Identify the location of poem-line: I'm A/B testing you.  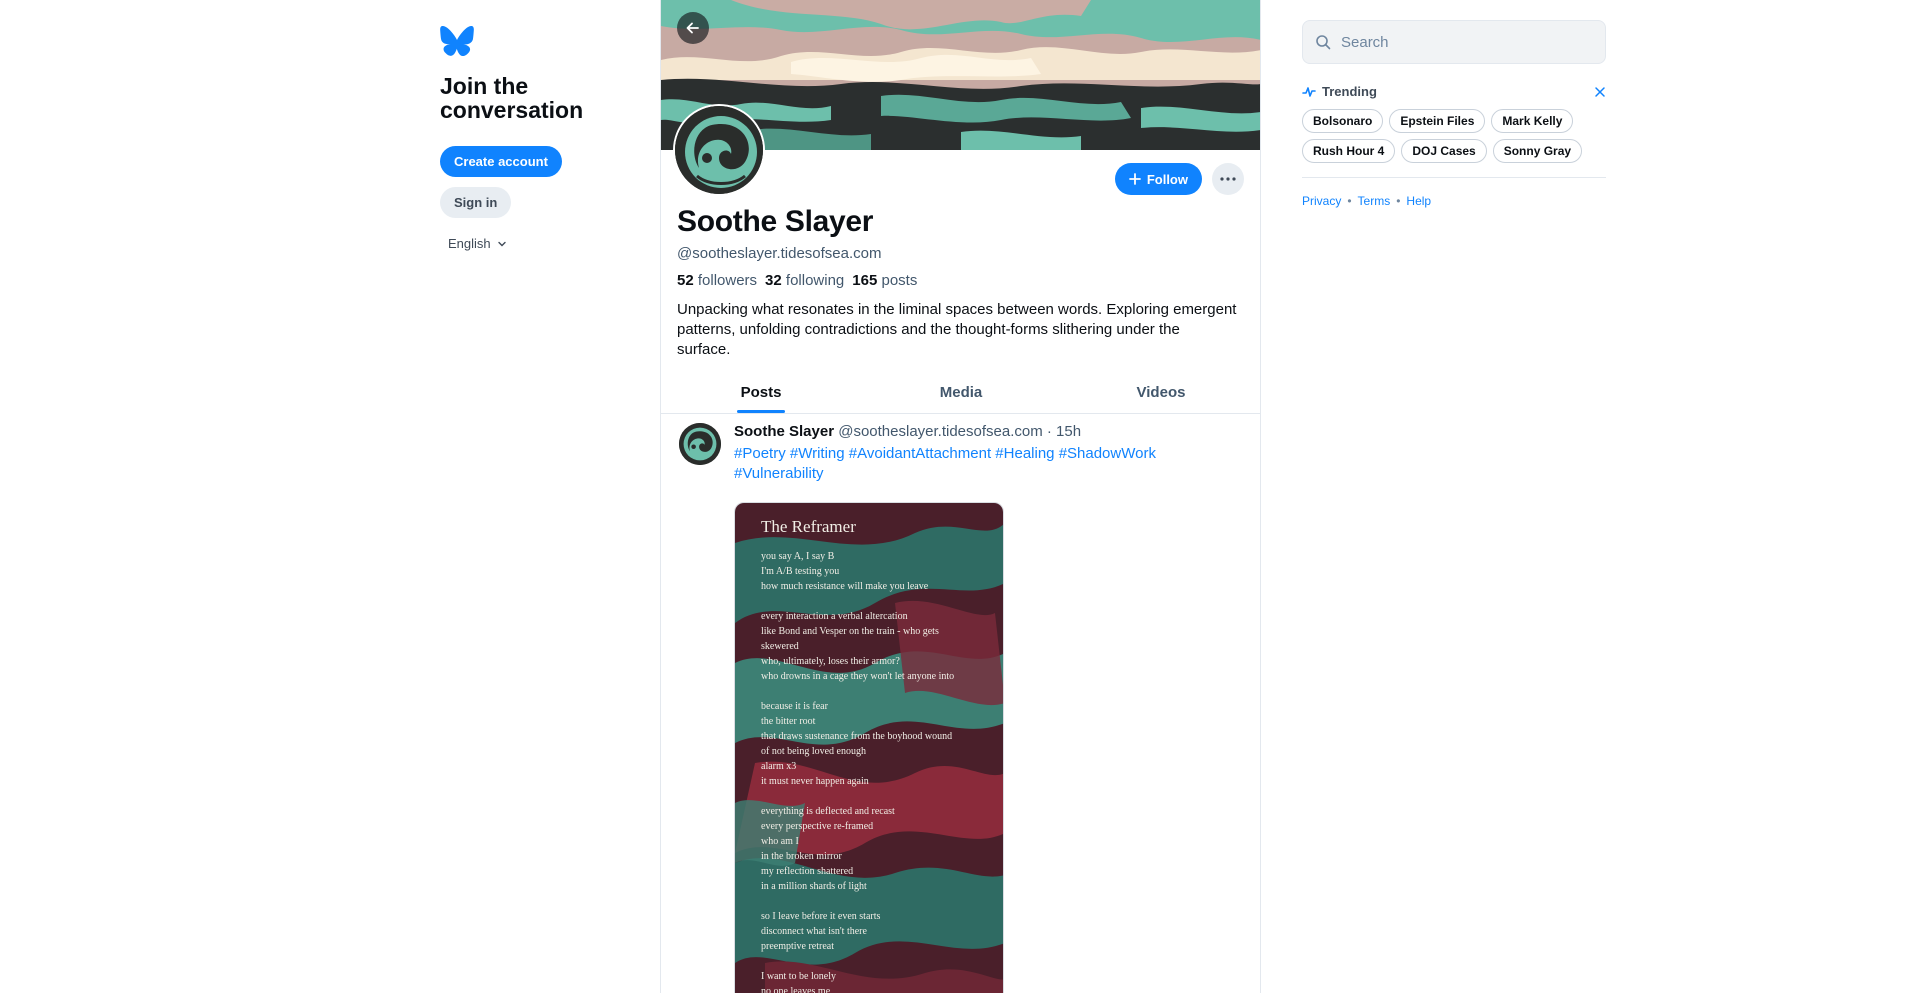
(800, 571).